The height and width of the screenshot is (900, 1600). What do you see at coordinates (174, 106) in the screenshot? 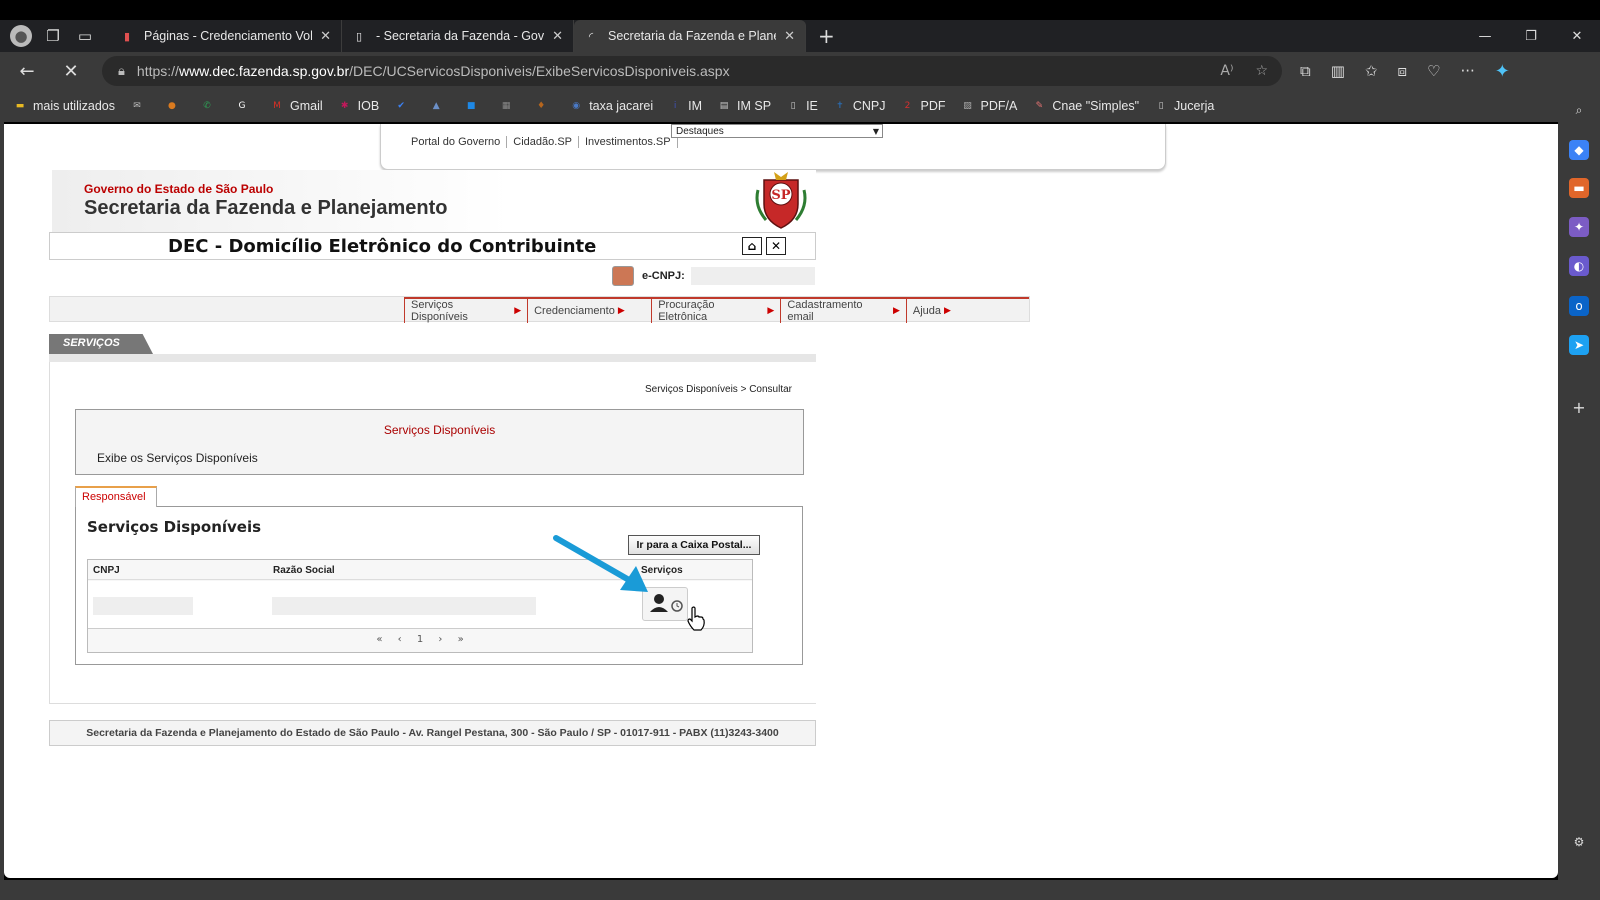
I see `bookmark-item: ●` at bounding box center [174, 106].